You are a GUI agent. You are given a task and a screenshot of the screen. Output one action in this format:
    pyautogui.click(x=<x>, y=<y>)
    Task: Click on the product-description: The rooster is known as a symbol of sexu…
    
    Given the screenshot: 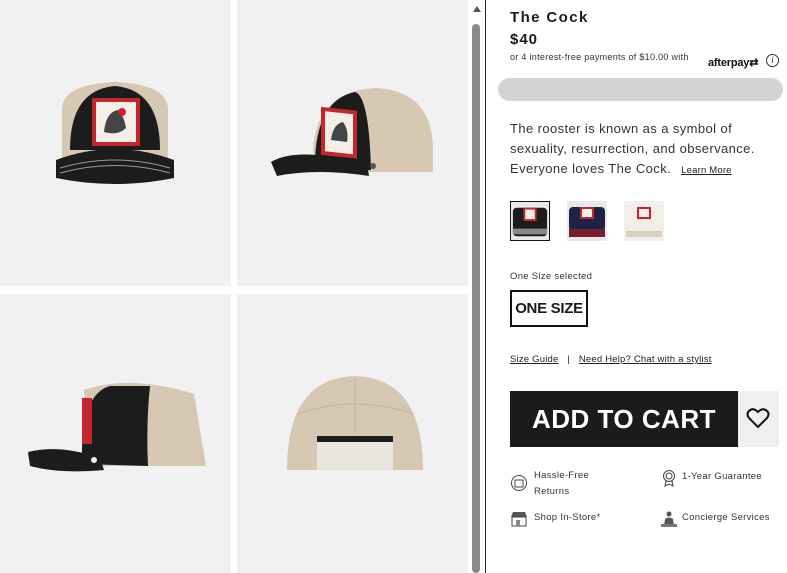 What is the action you would take?
    pyautogui.click(x=644, y=150)
    